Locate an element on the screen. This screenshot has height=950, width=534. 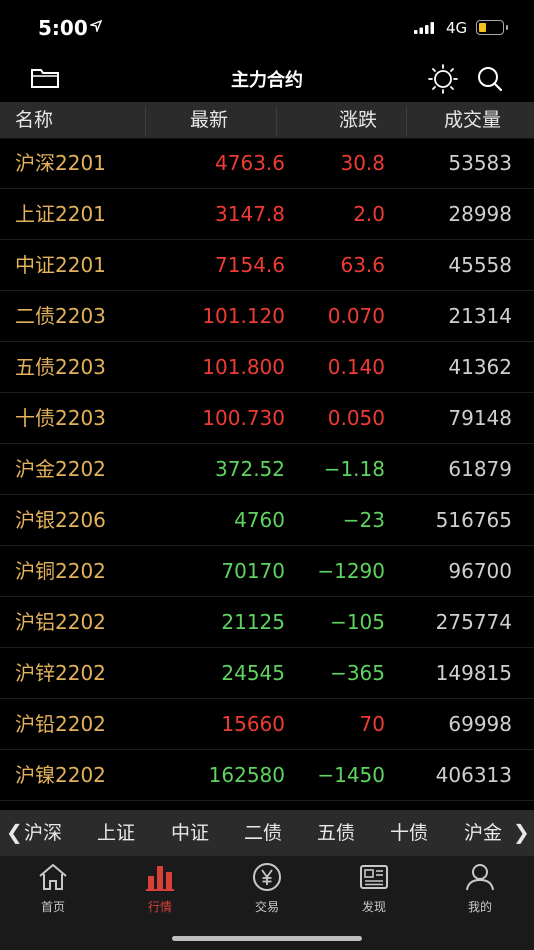
status-time: 5:00 is located at coordinates (63, 28).